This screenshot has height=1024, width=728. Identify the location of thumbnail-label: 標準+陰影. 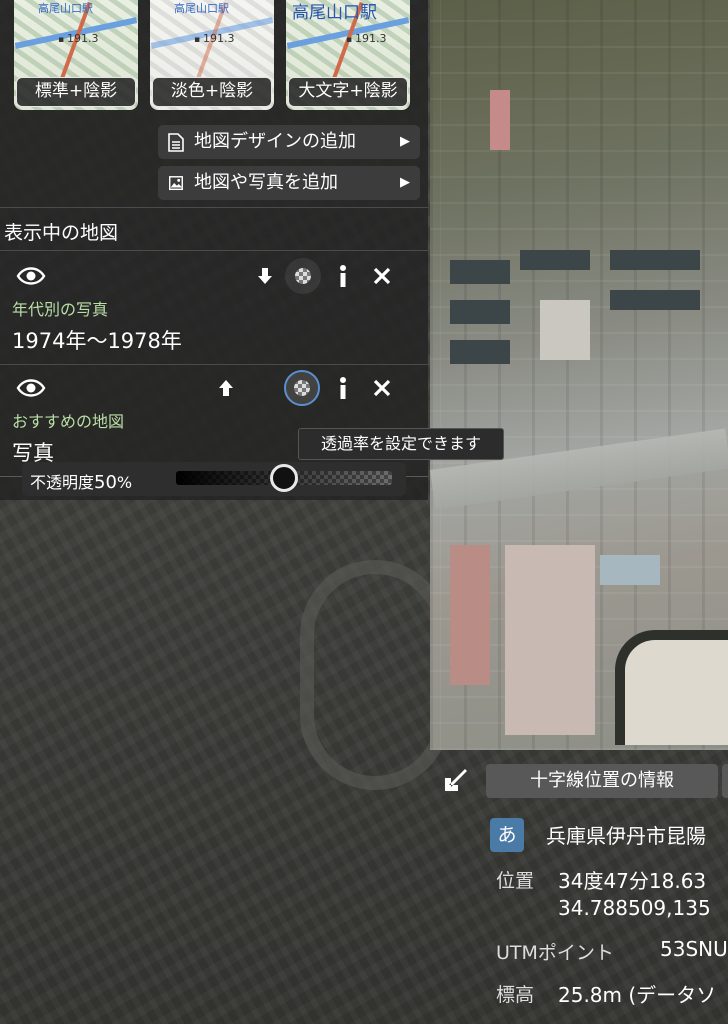
(76, 92).